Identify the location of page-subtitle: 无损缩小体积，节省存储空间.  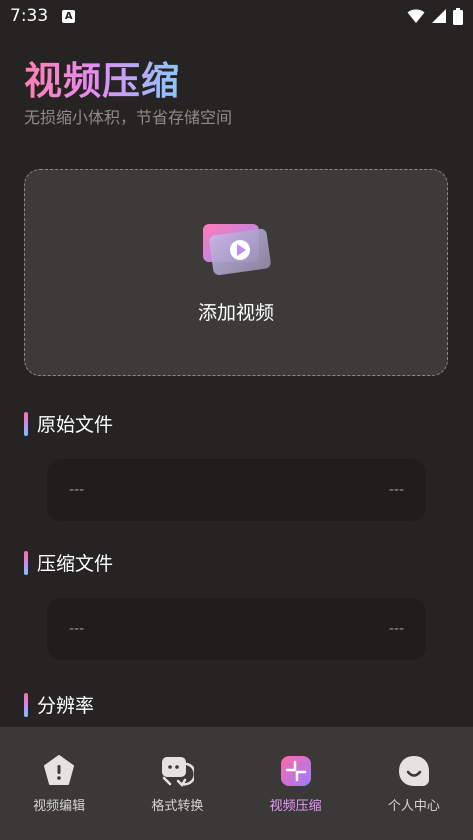
(128, 117).